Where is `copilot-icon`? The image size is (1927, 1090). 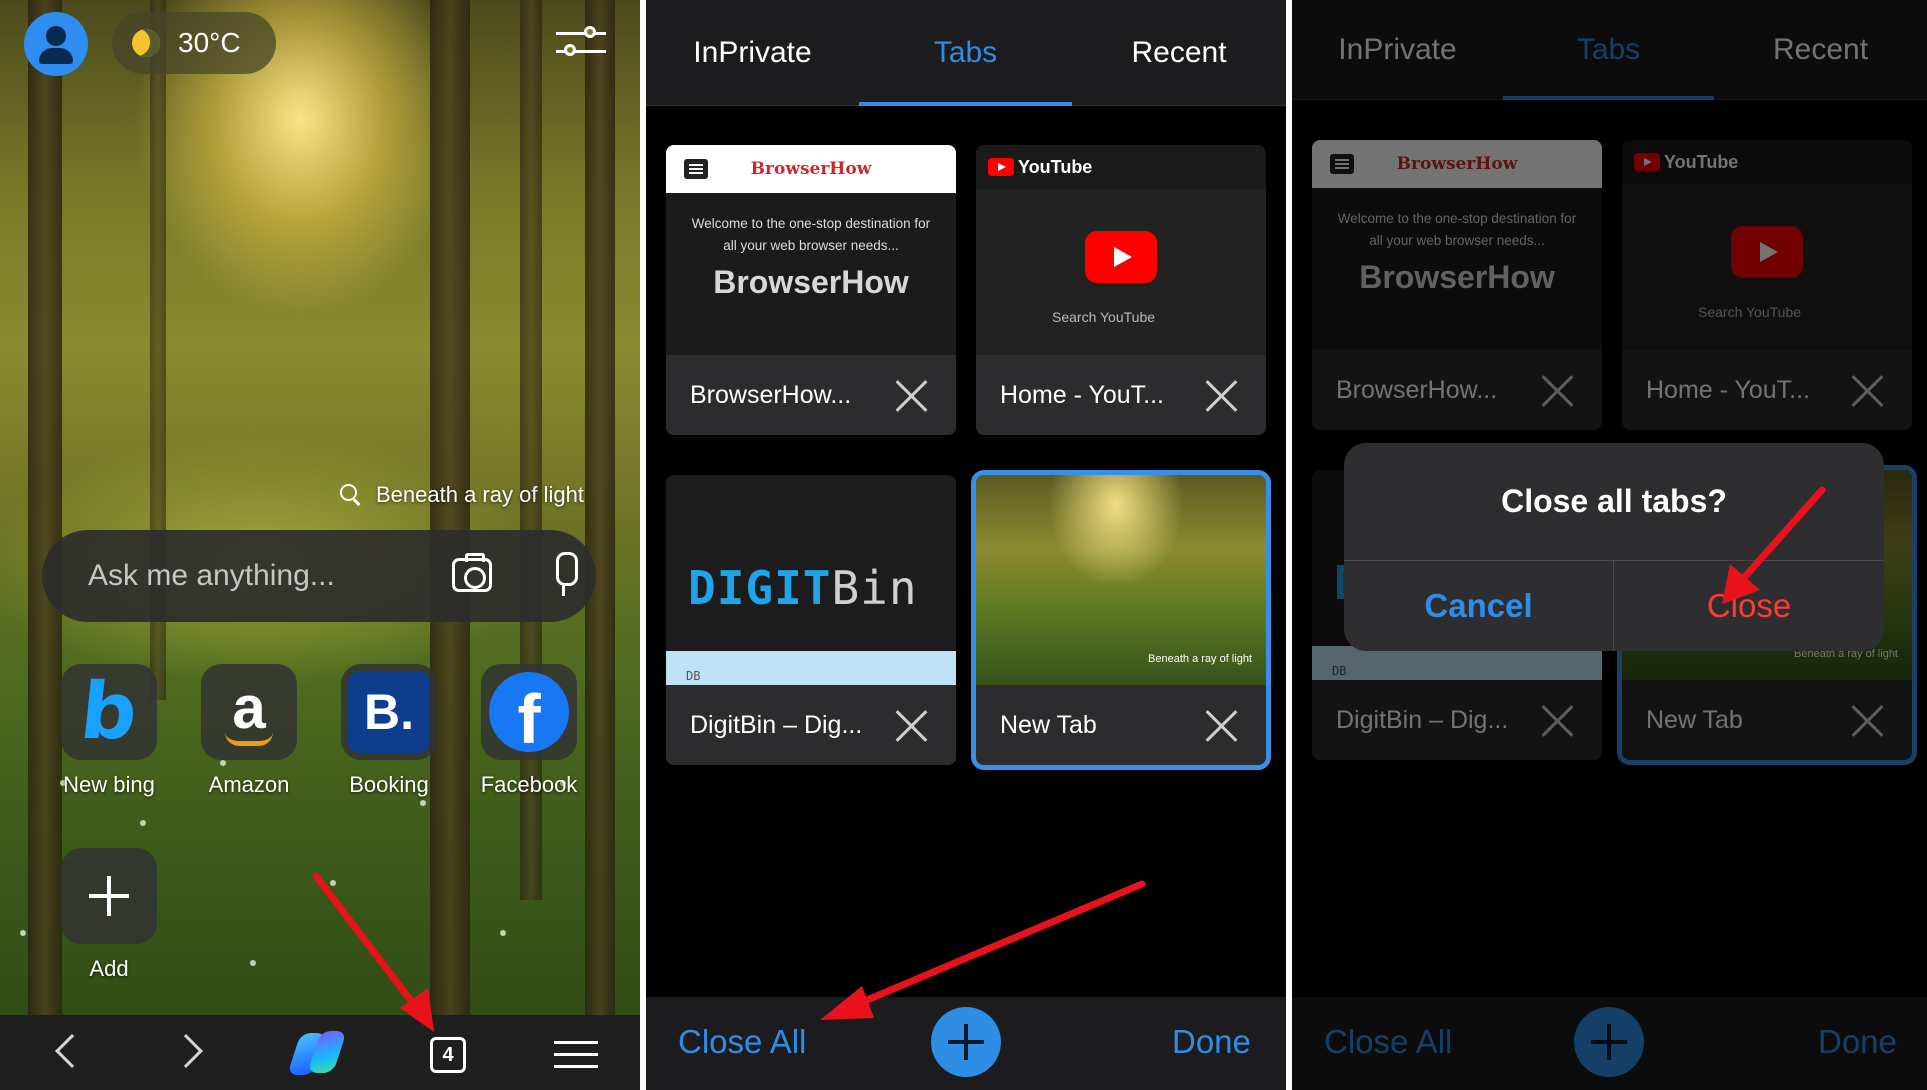
copilot-icon is located at coordinates (317, 1053).